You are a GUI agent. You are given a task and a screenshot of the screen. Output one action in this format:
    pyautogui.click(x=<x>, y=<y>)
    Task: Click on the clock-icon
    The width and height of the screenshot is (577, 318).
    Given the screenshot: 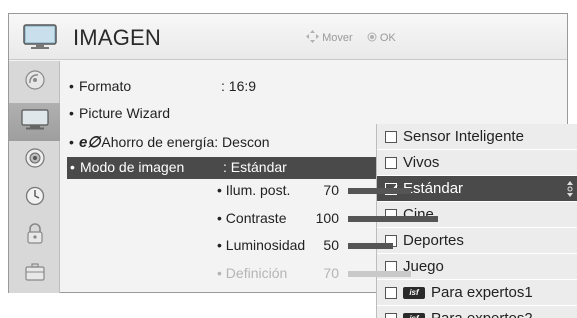 What is the action you would take?
    pyautogui.click(x=35, y=198)
    